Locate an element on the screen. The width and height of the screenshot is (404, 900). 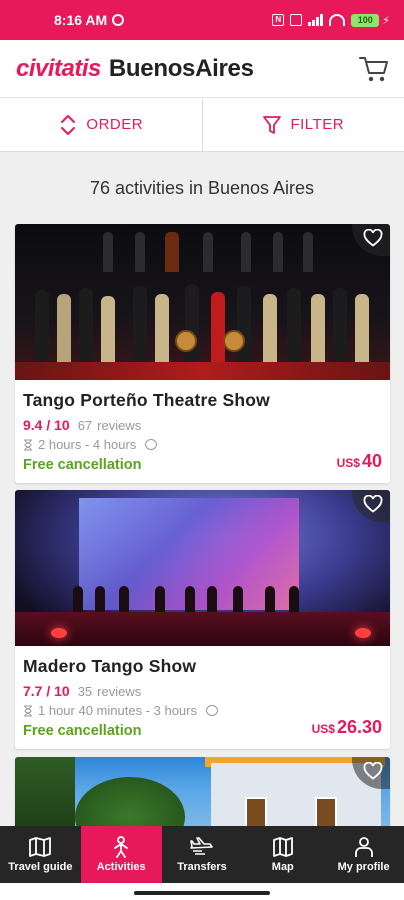
nav-label: Activities is located at coordinates (121, 867).